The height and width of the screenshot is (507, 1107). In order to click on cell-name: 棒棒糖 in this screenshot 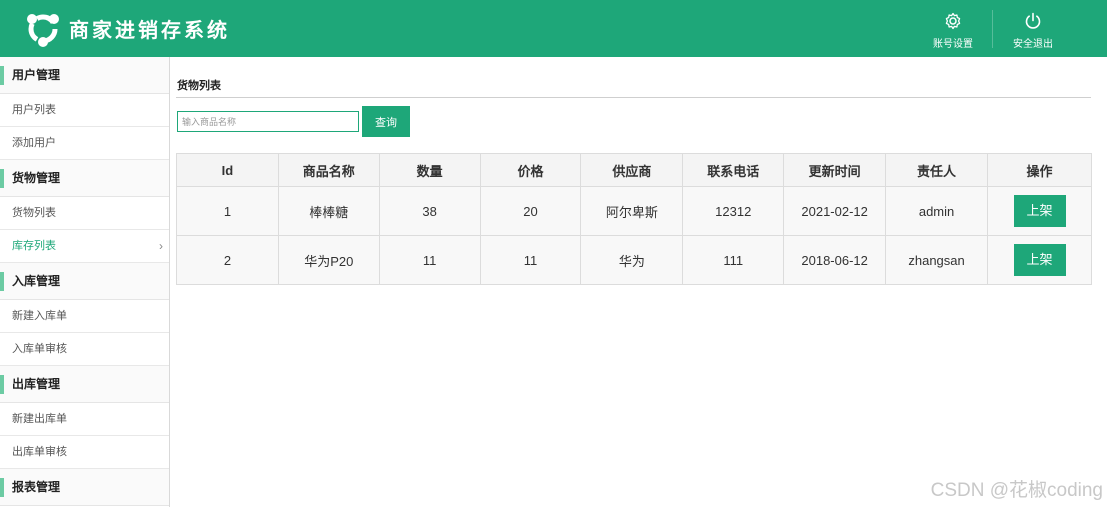, I will do `click(328, 211)`.